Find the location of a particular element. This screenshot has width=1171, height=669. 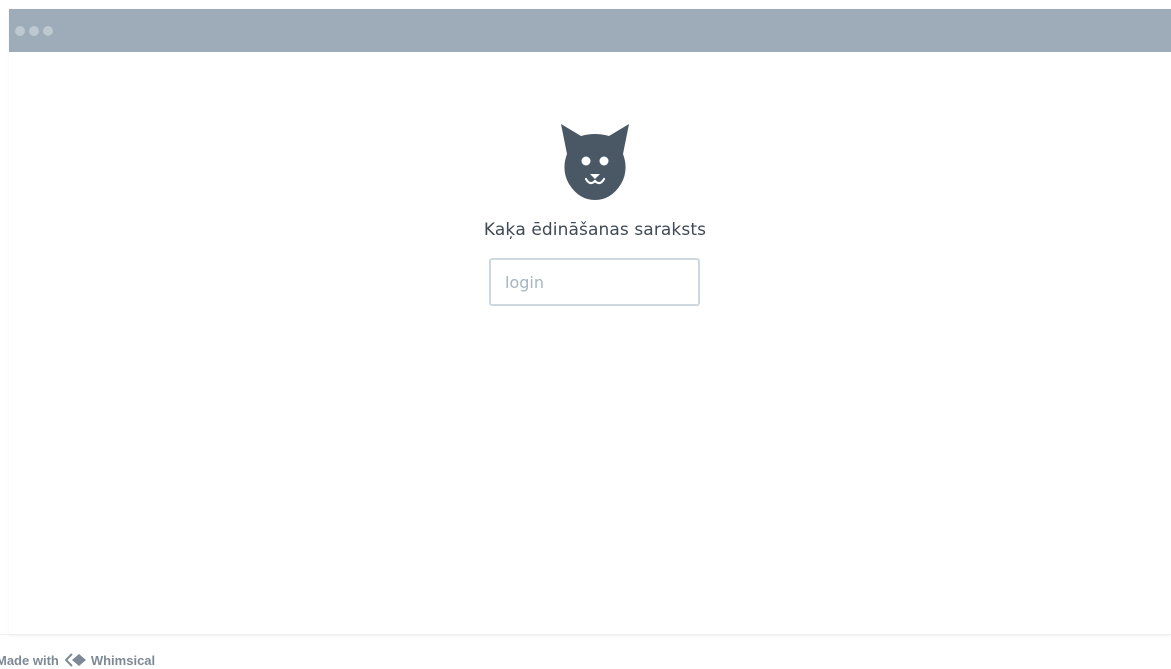

app-title: Kaķa ēdināšanas saraksts is located at coordinates (595, 230).